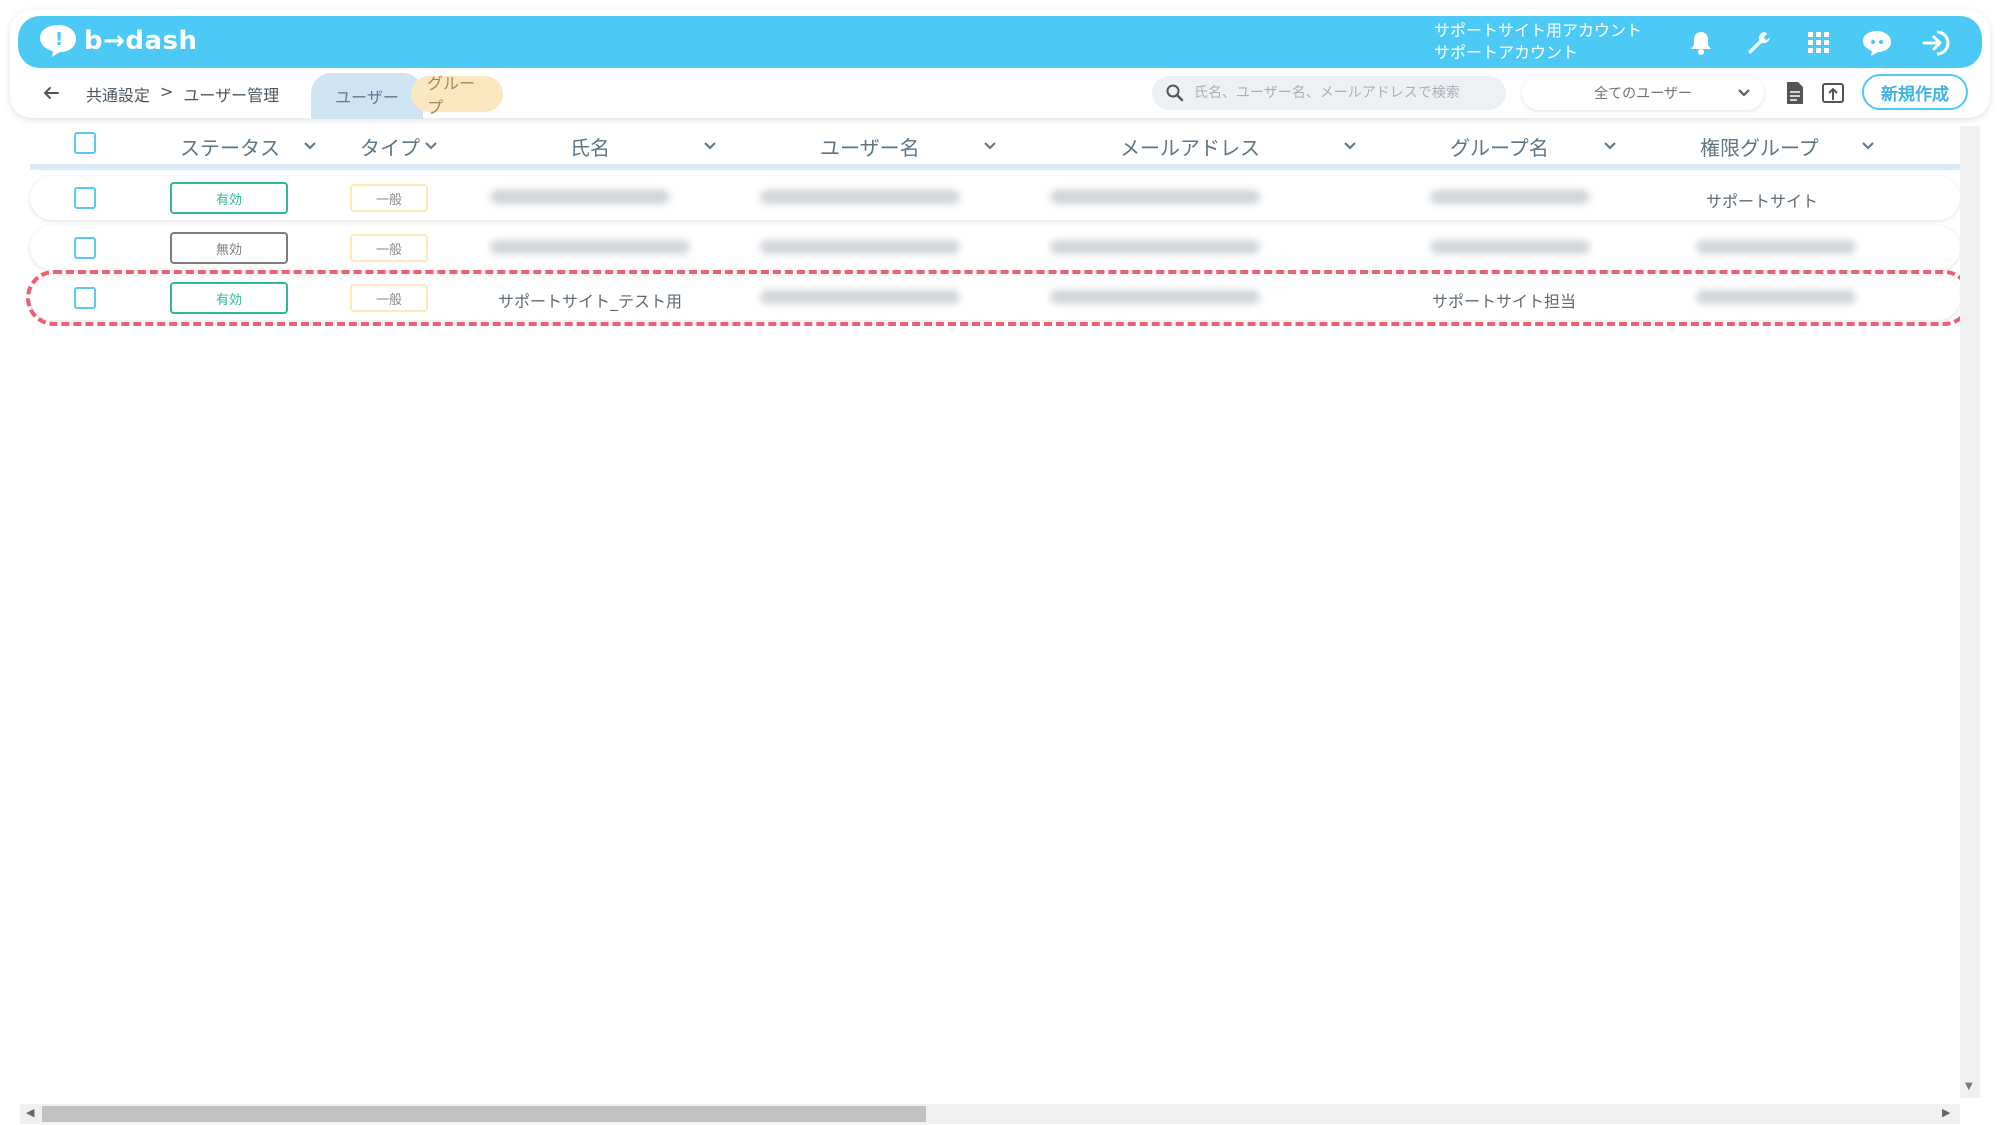 The width and height of the screenshot is (2000, 1125). Describe the element at coordinates (1946, 1112) in the screenshot. I see `scroll-right-arrow-icon: ▶` at that location.